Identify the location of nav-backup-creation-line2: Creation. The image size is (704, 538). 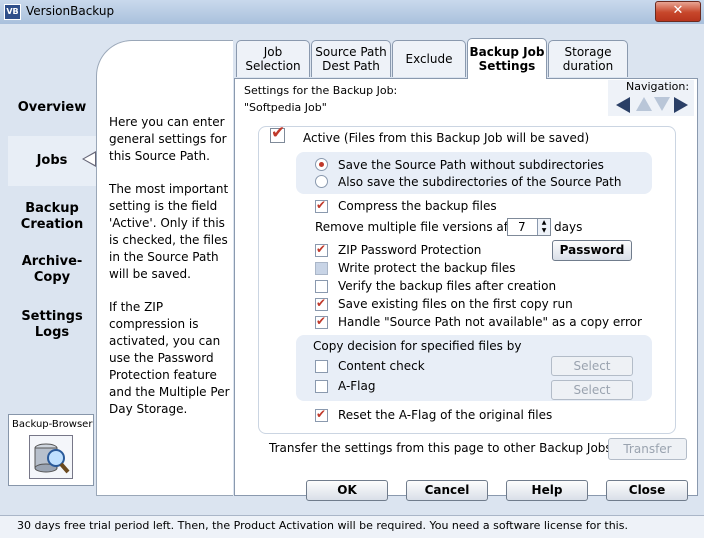
(52, 224).